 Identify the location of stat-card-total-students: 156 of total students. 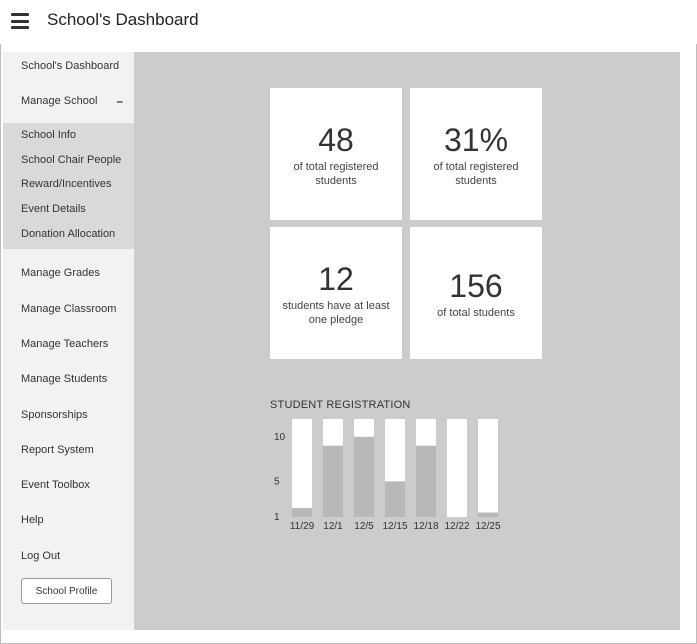
(476, 293).